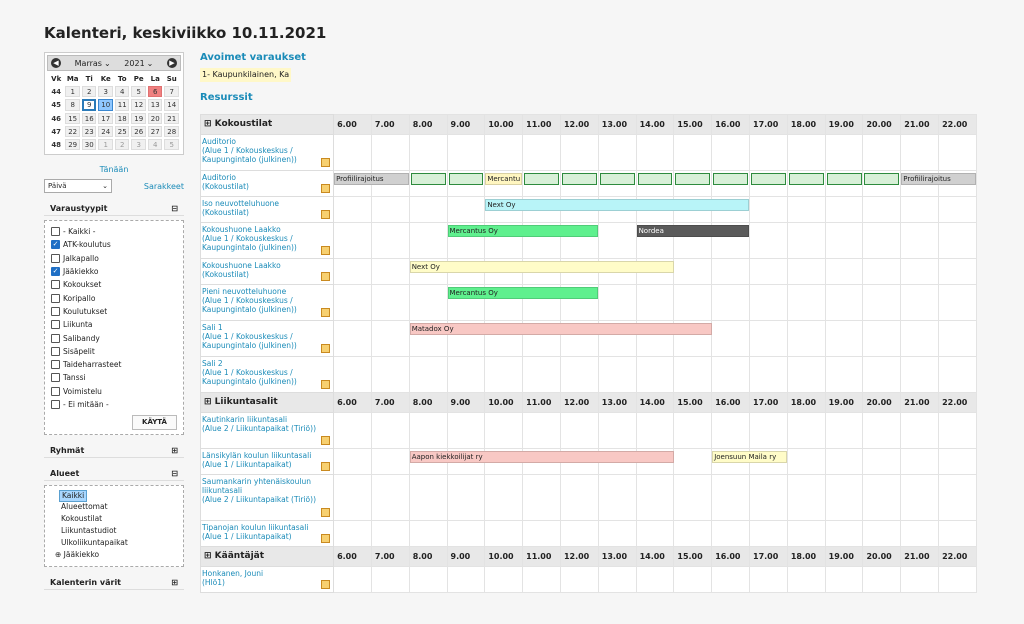 The width and height of the screenshot is (1024, 624). Describe the element at coordinates (89, 131) in the screenshot. I see `calendar-day: 23` at that location.